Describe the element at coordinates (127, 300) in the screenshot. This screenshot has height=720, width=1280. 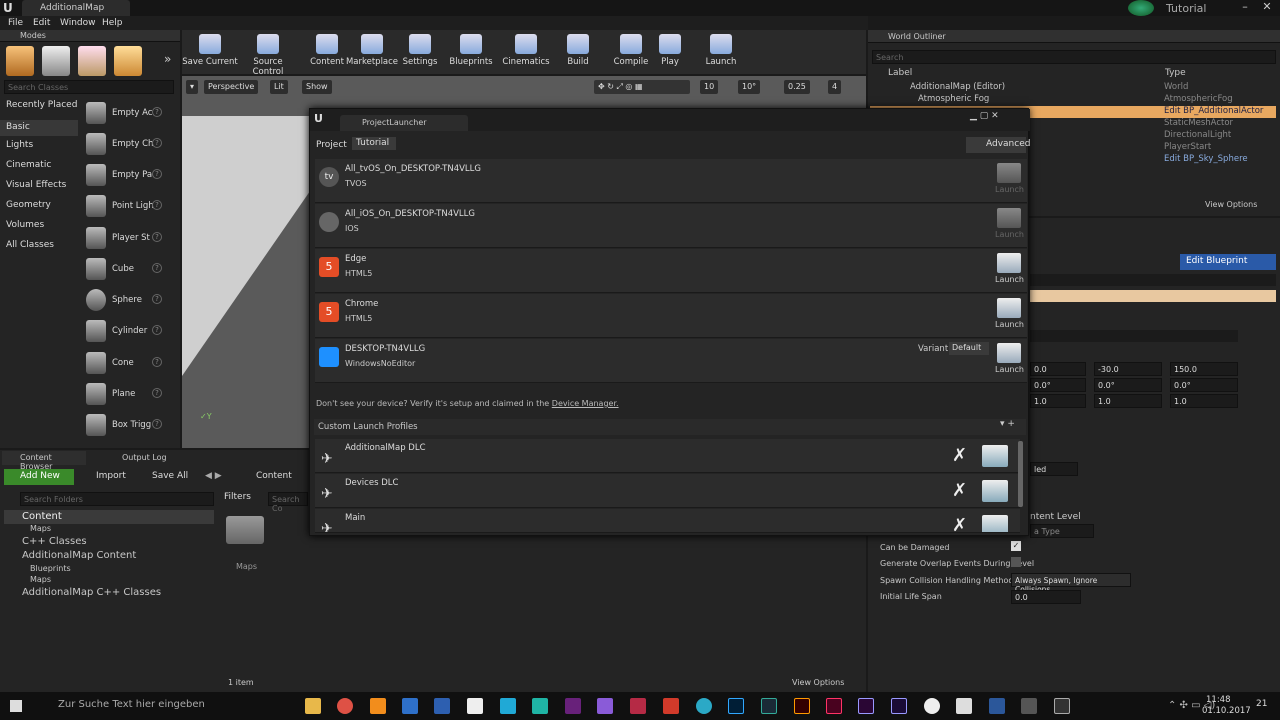
I see `list-item: Sphere?` at that location.